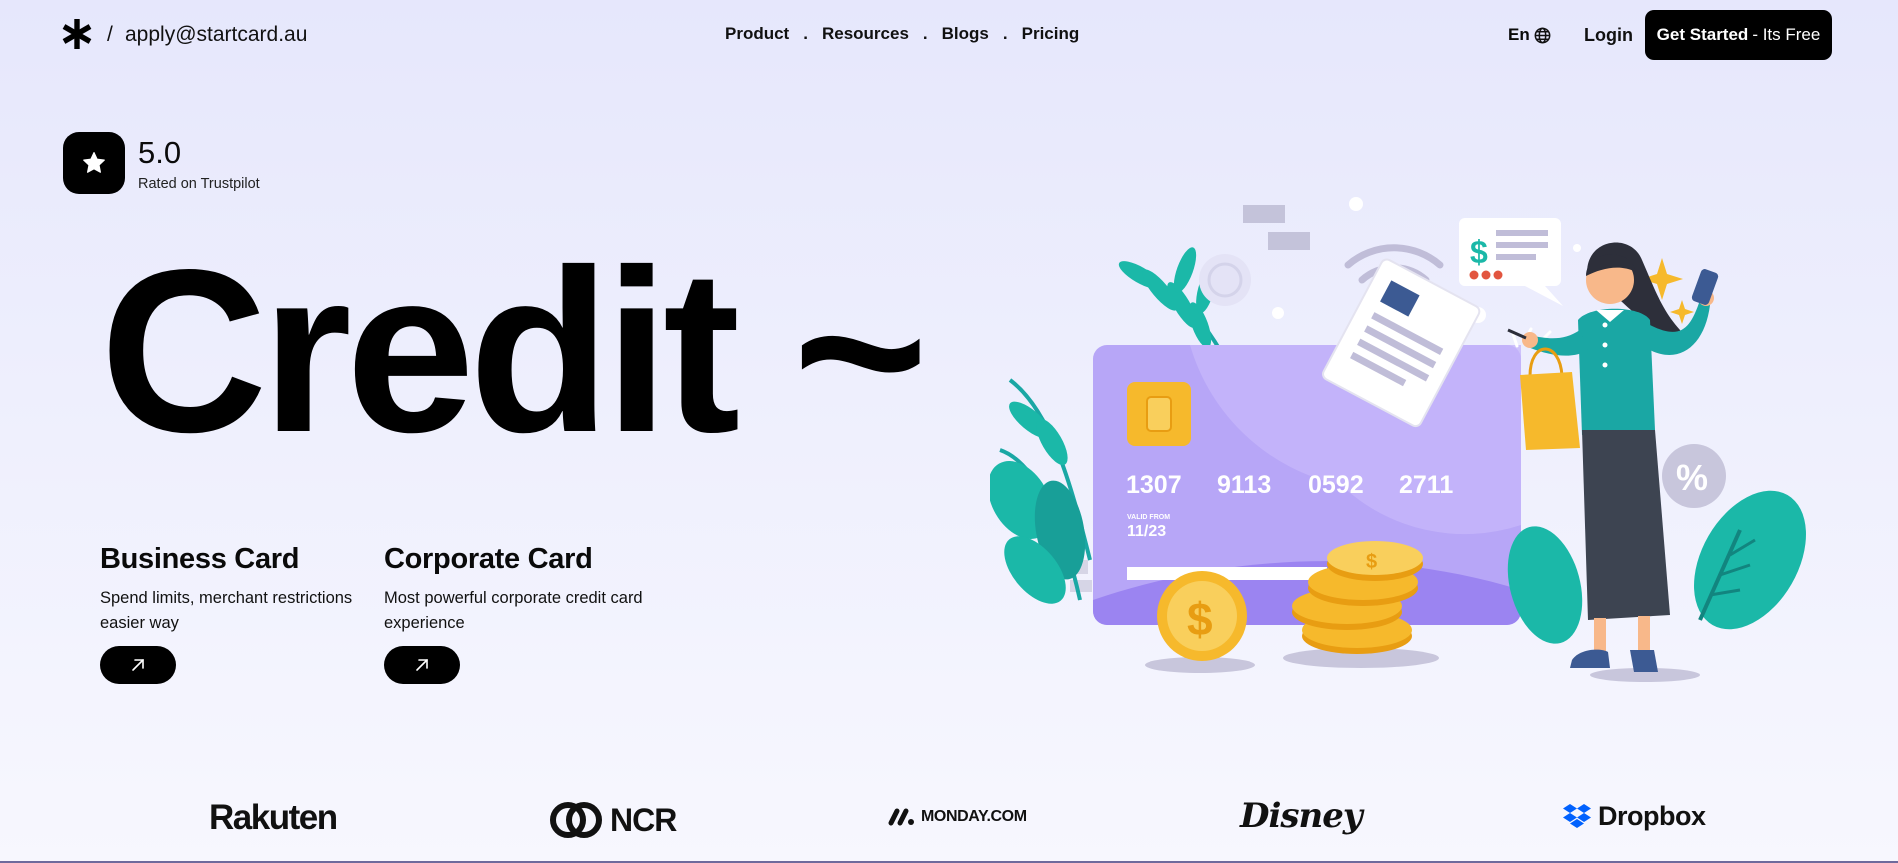  What do you see at coordinates (1146, 531) in the screenshot?
I see `valid-date: 11/23` at bounding box center [1146, 531].